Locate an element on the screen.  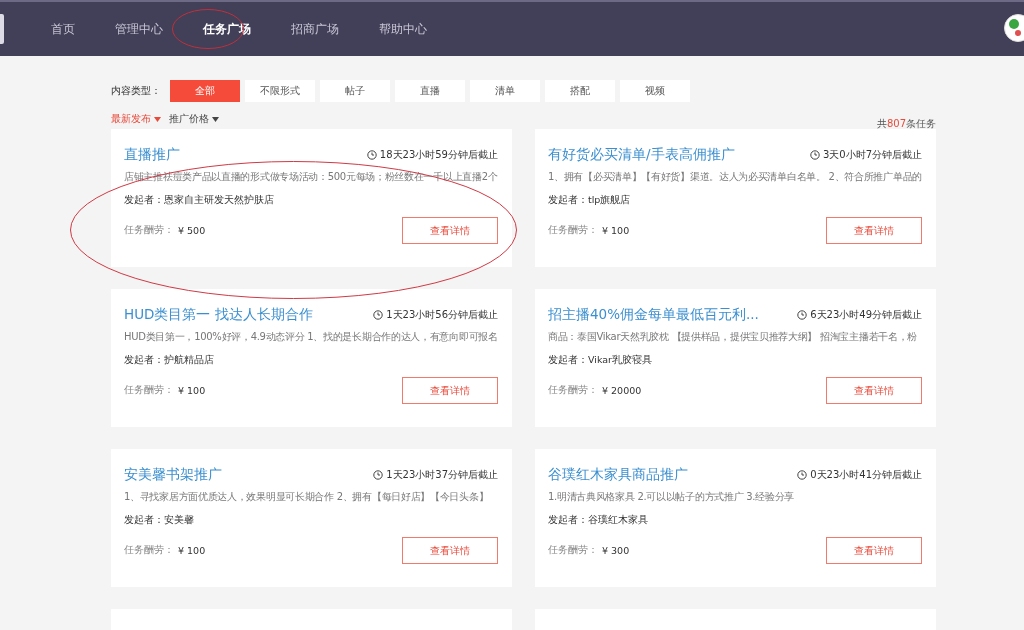
task-description: 1.明清古典风格家具 2.可以以帖子的方式推广 3.经验分享 is located at coordinates (671, 497).